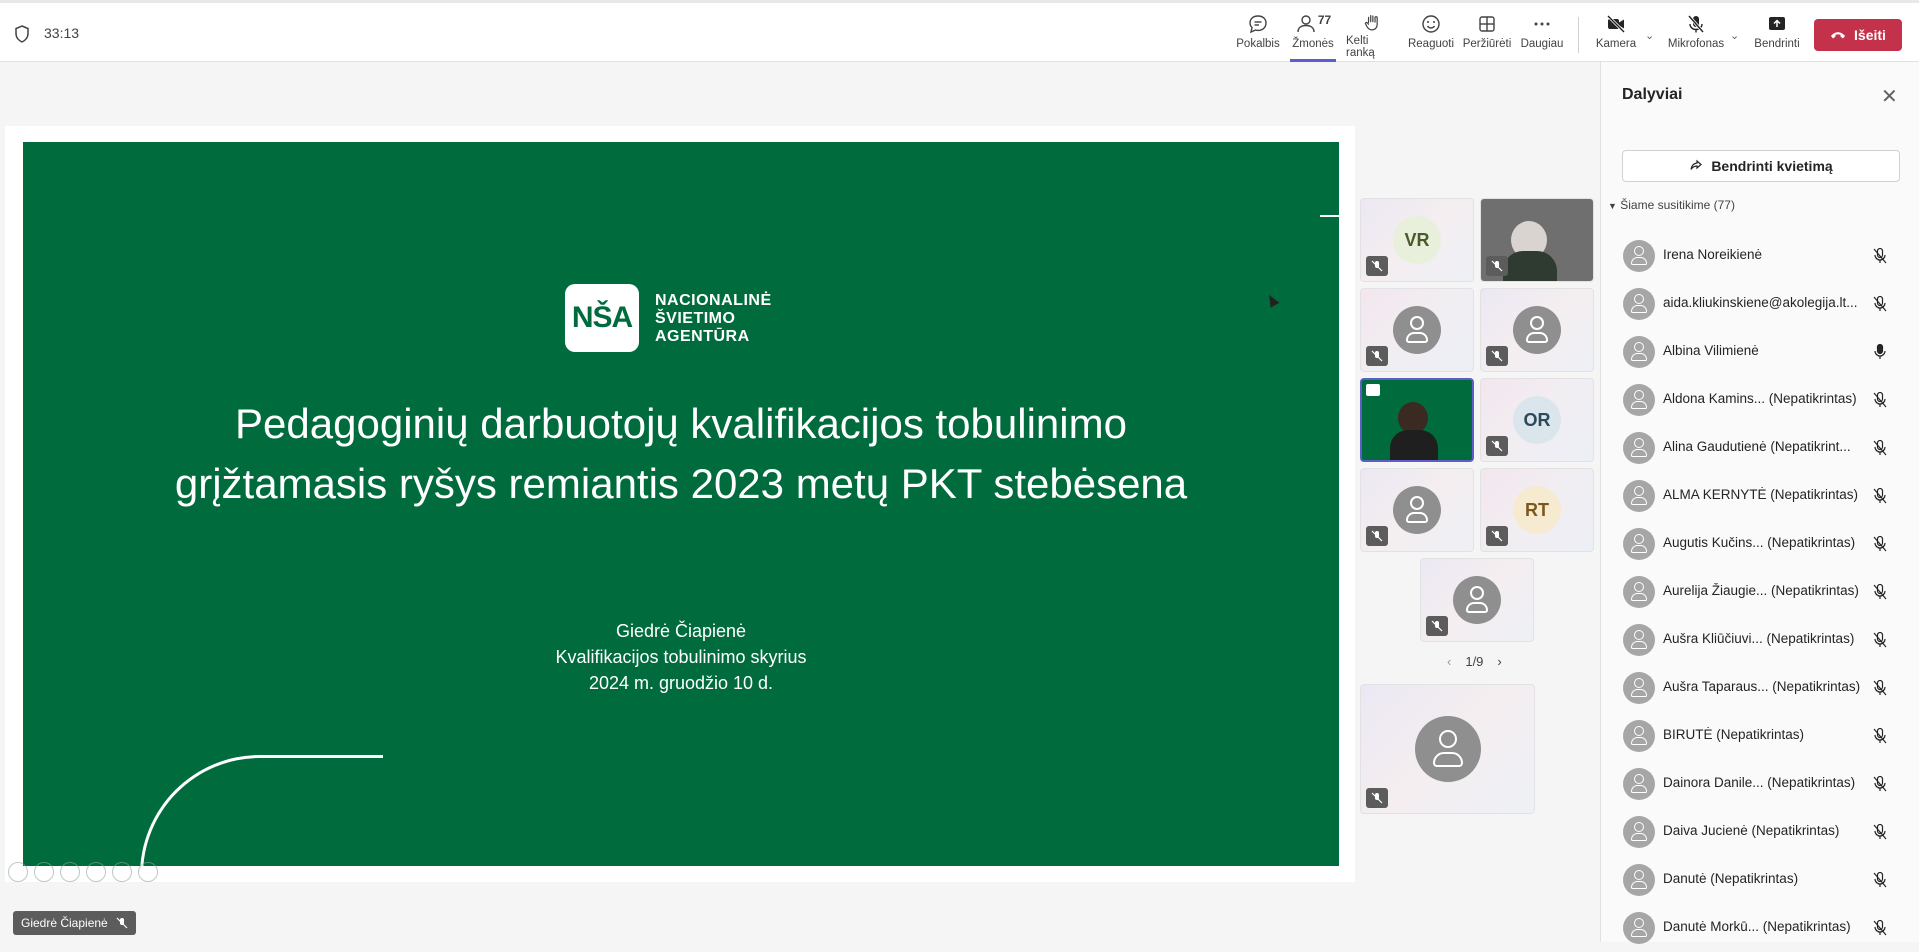  Describe the element at coordinates (695, 318) in the screenshot. I see `logo-line-2: ŠVIETIMO` at that location.